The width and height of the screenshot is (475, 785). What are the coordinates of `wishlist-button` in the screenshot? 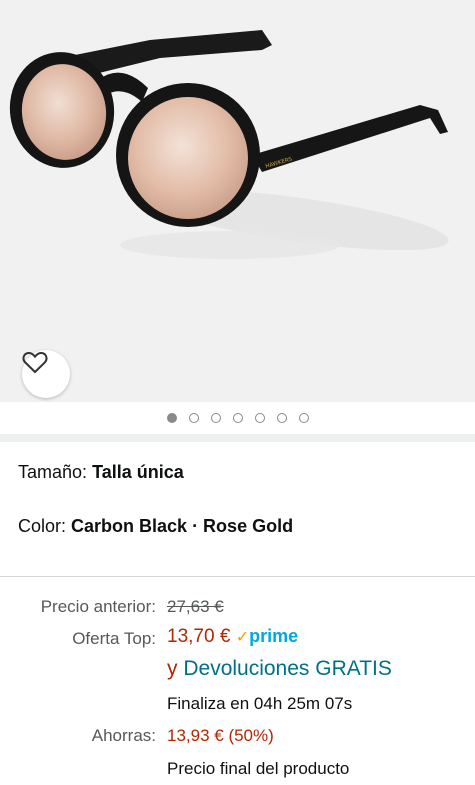 It's located at (46, 374).